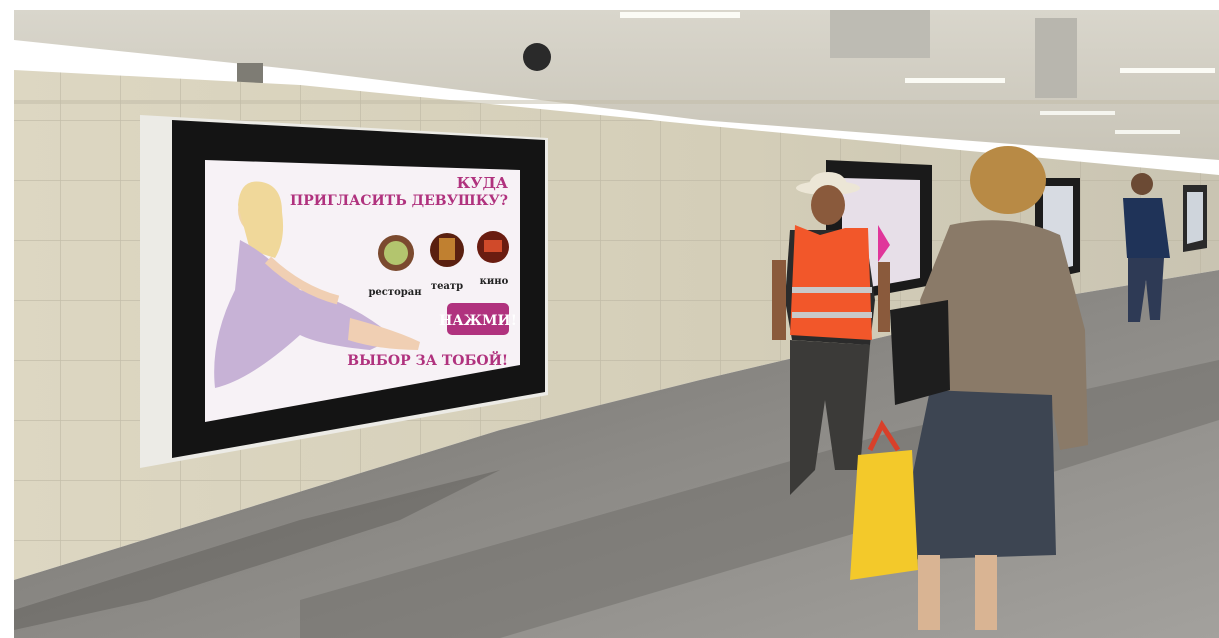 This screenshot has height=638, width=1219. Describe the element at coordinates (399, 201) in the screenshot. I see `ad-headline-2: ПРИГЛАСИТЬ ДЕВУШКУ?` at that location.